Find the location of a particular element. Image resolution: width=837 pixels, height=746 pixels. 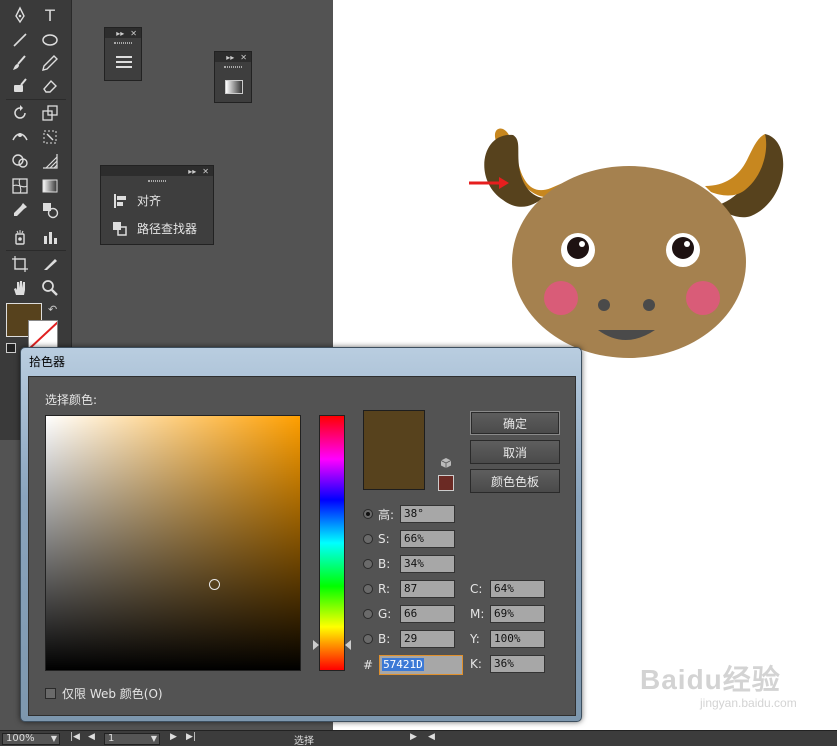

hsb-row-b: B: 34% is located at coordinates (409, 564).